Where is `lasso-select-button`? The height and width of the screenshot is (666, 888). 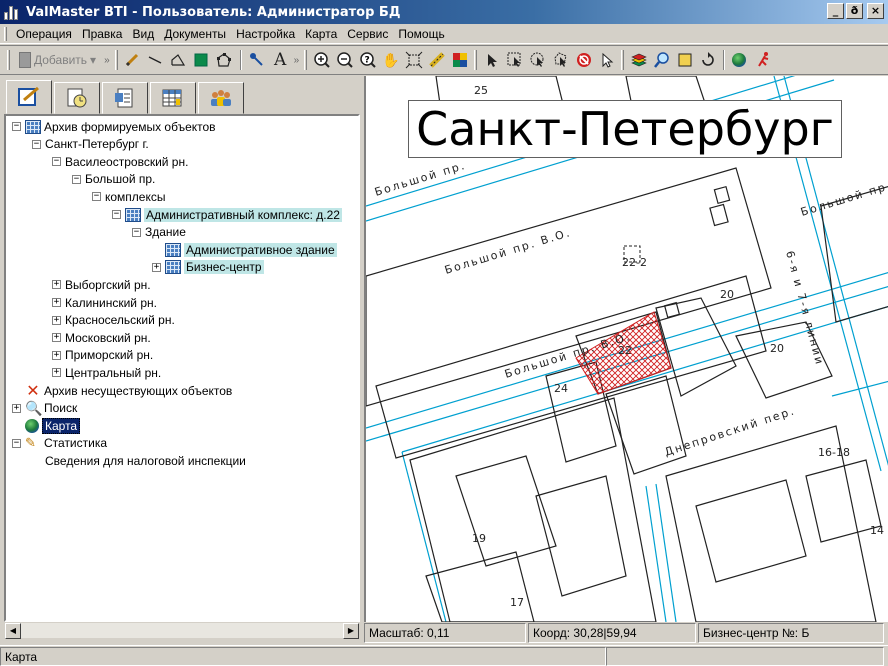
lasso-select-button is located at coordinates (560, 60).